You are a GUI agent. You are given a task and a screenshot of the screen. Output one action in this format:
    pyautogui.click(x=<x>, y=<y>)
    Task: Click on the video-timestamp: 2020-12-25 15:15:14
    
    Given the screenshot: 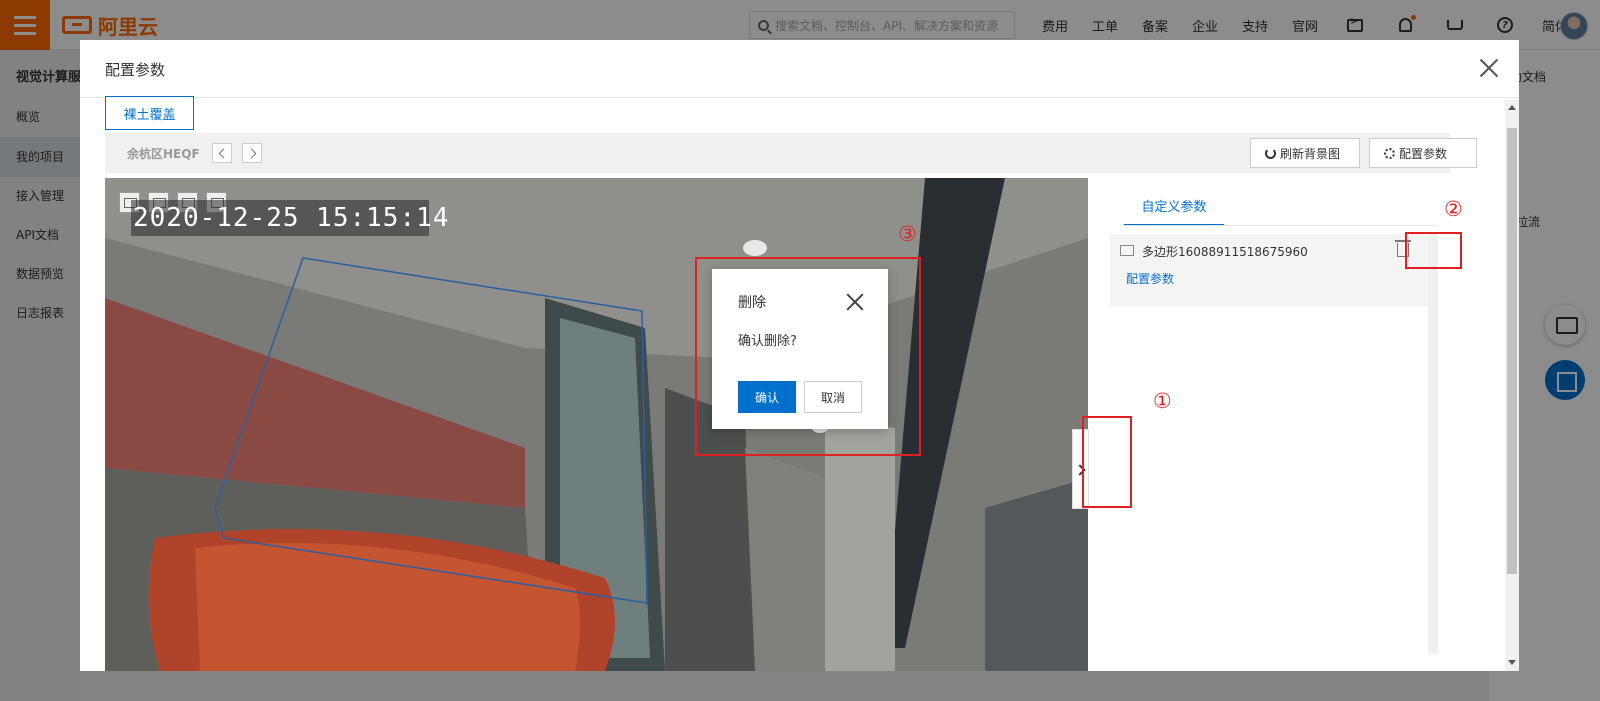 What is the action you would take?
    pyautogui.click(x=289, y=218)
    